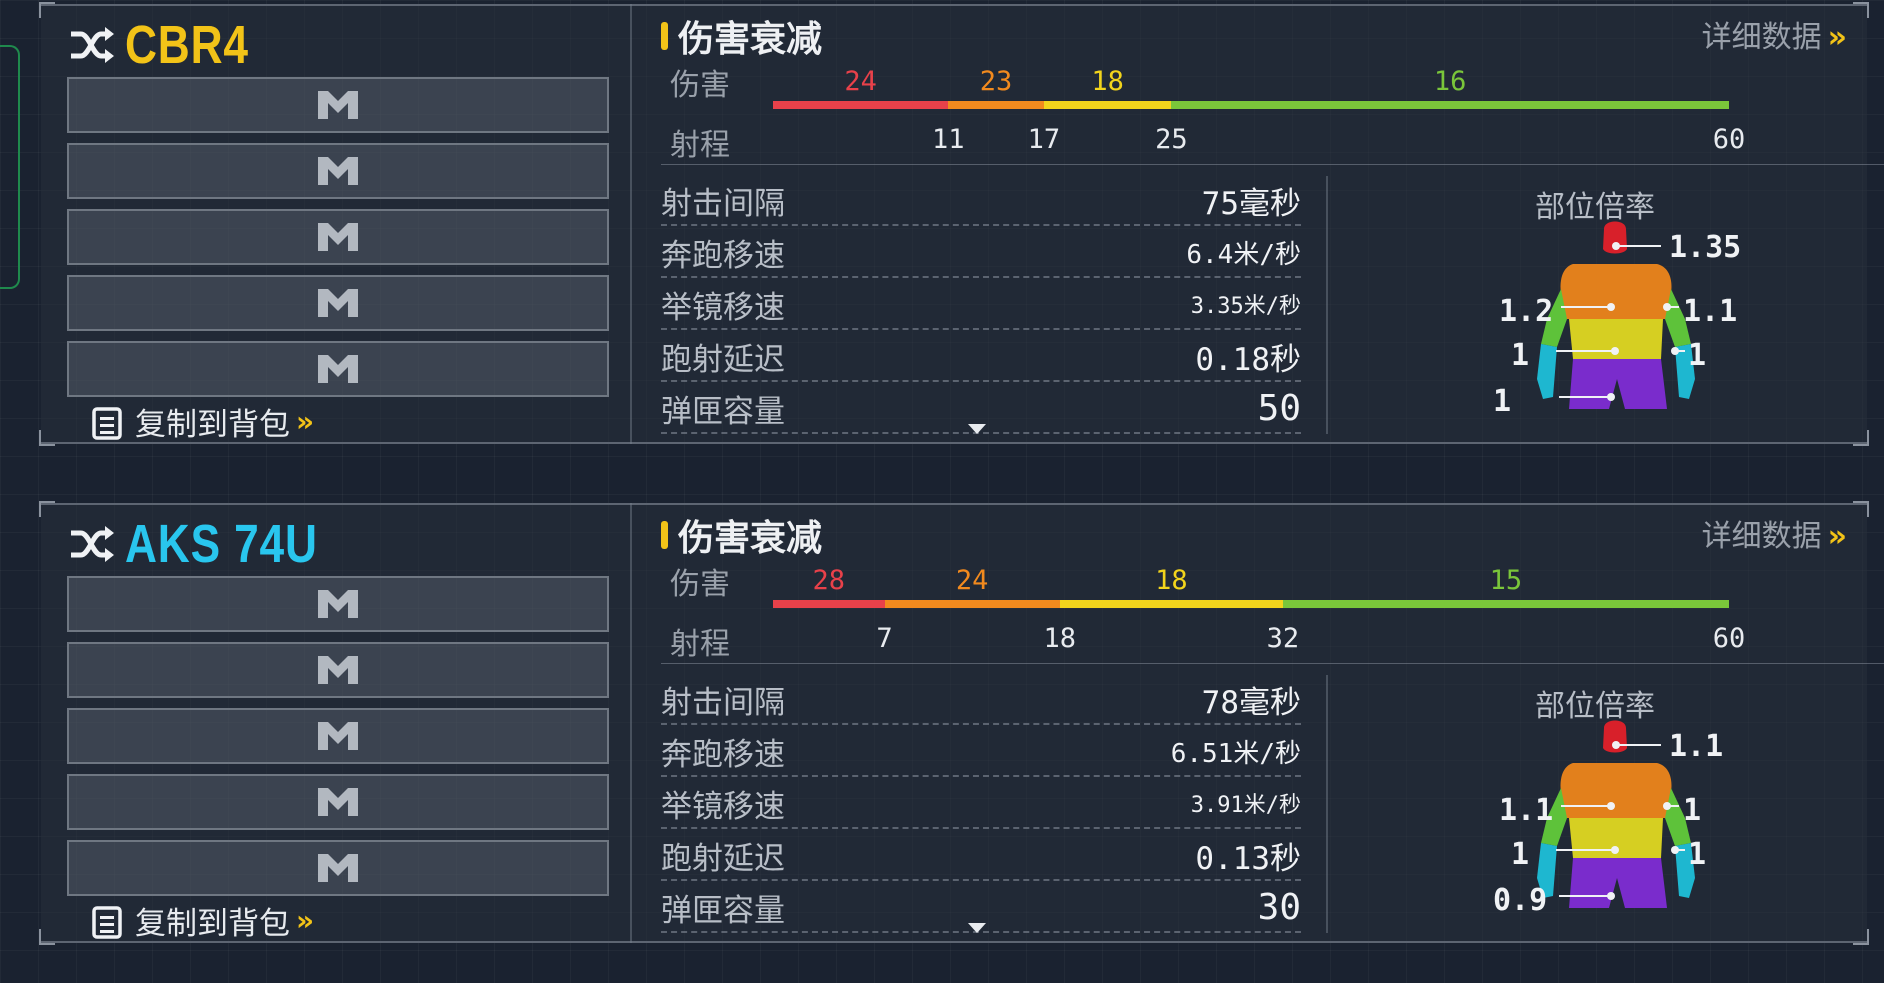 The image size is (1884, 983). I want to click on copy-label: 复制到背包, so click(212, 425).